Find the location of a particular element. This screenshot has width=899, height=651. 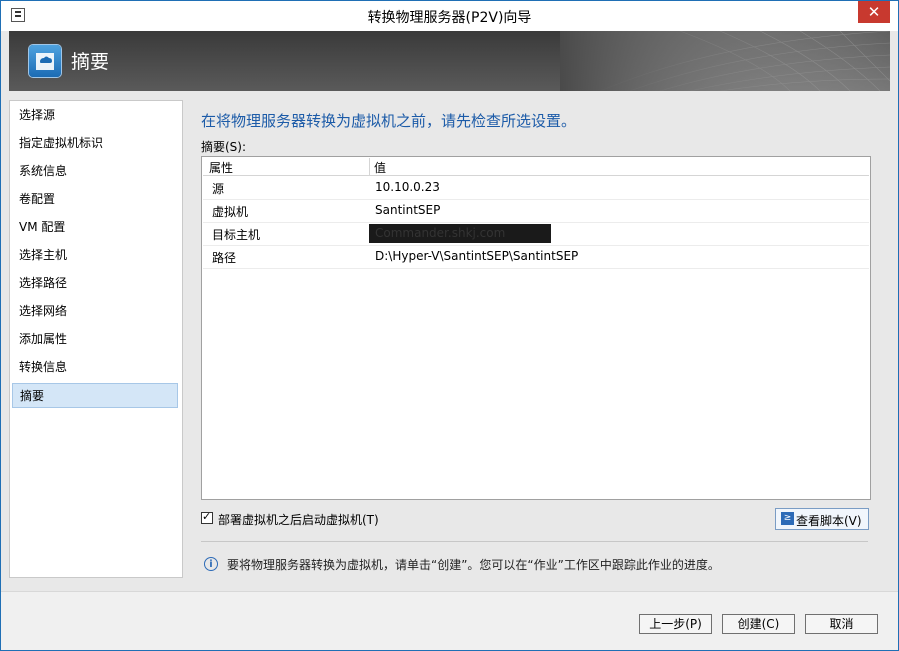

title-bar: 转换物理服务器(P2V)向导 ✕ is located at coordinates (449, 16).